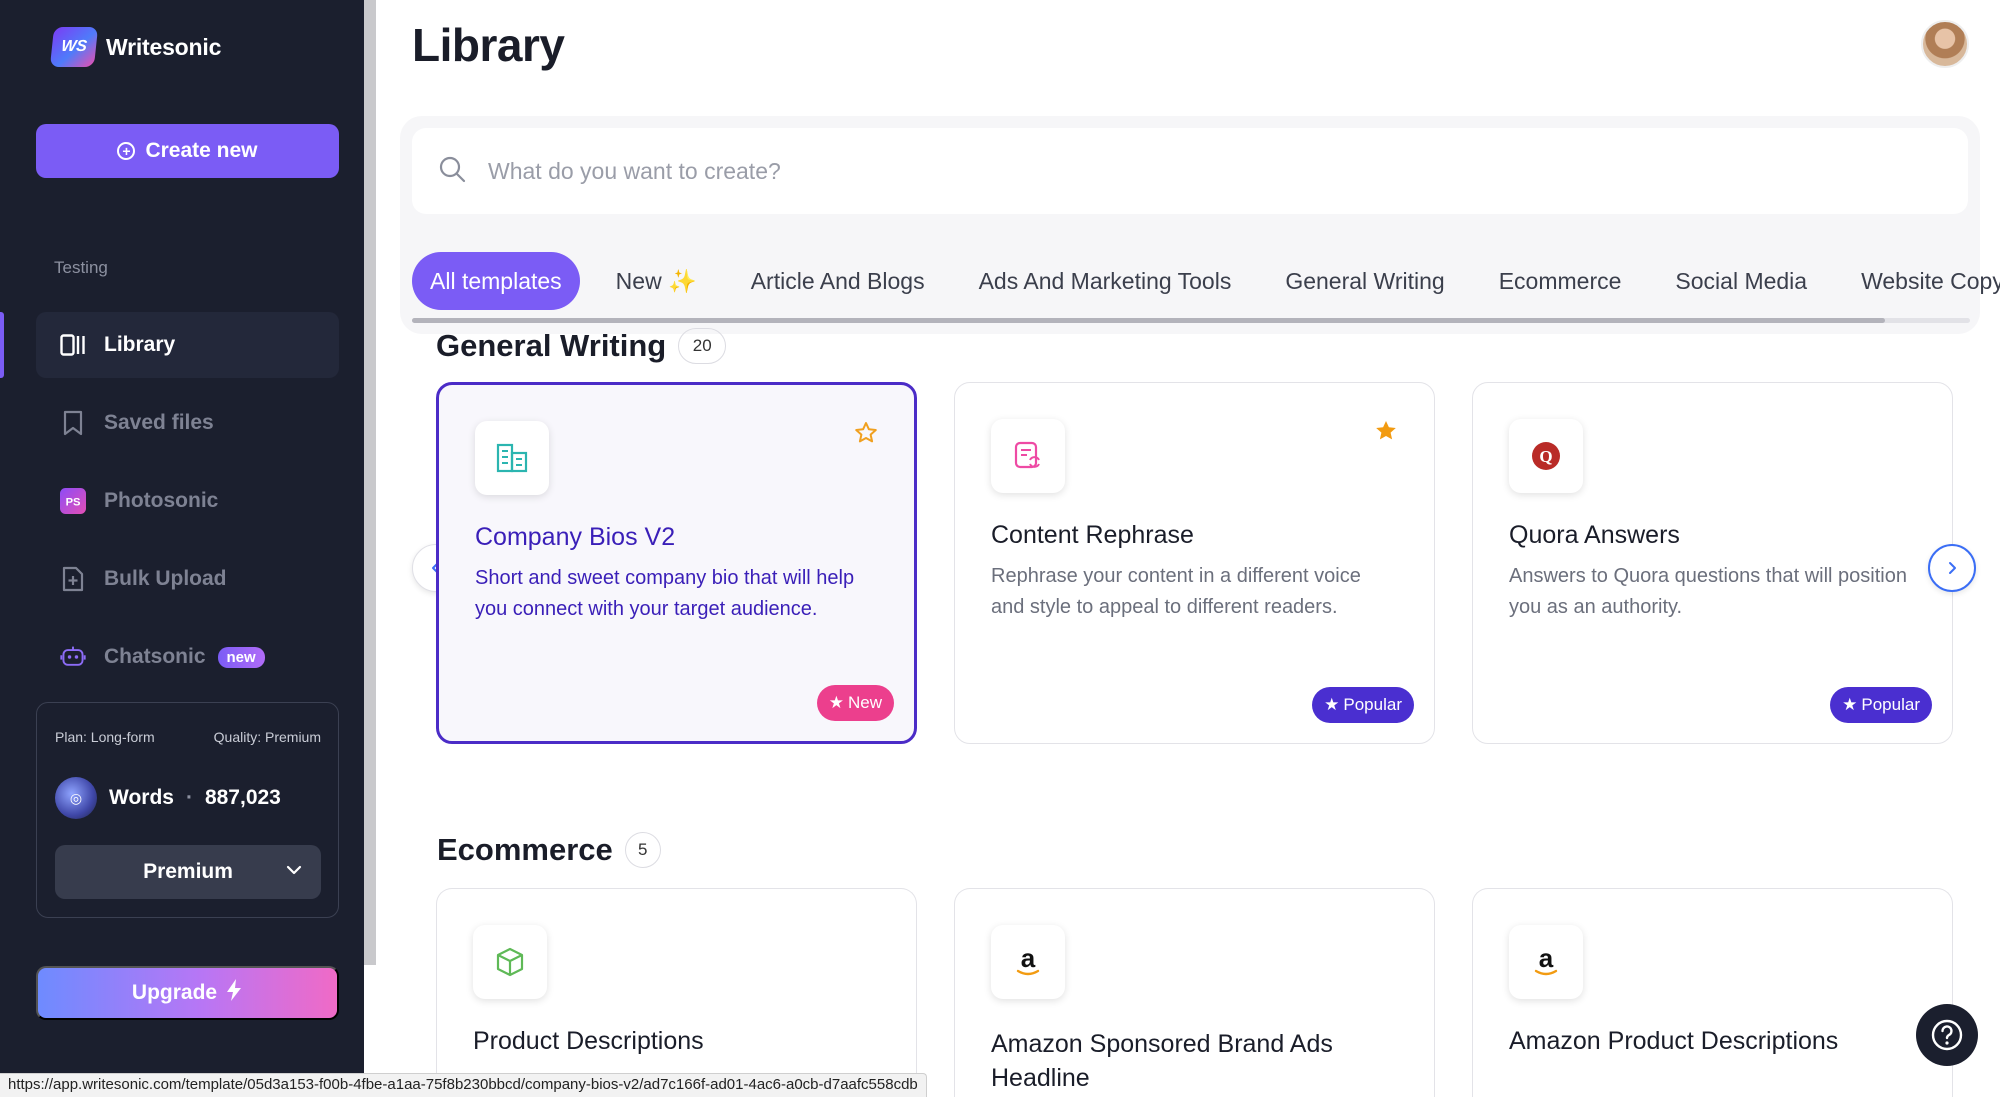 The image size is (2000, 1097). Describe the element at coordinates (73, 345) in the screenshot. I see `library-icon` at that location.